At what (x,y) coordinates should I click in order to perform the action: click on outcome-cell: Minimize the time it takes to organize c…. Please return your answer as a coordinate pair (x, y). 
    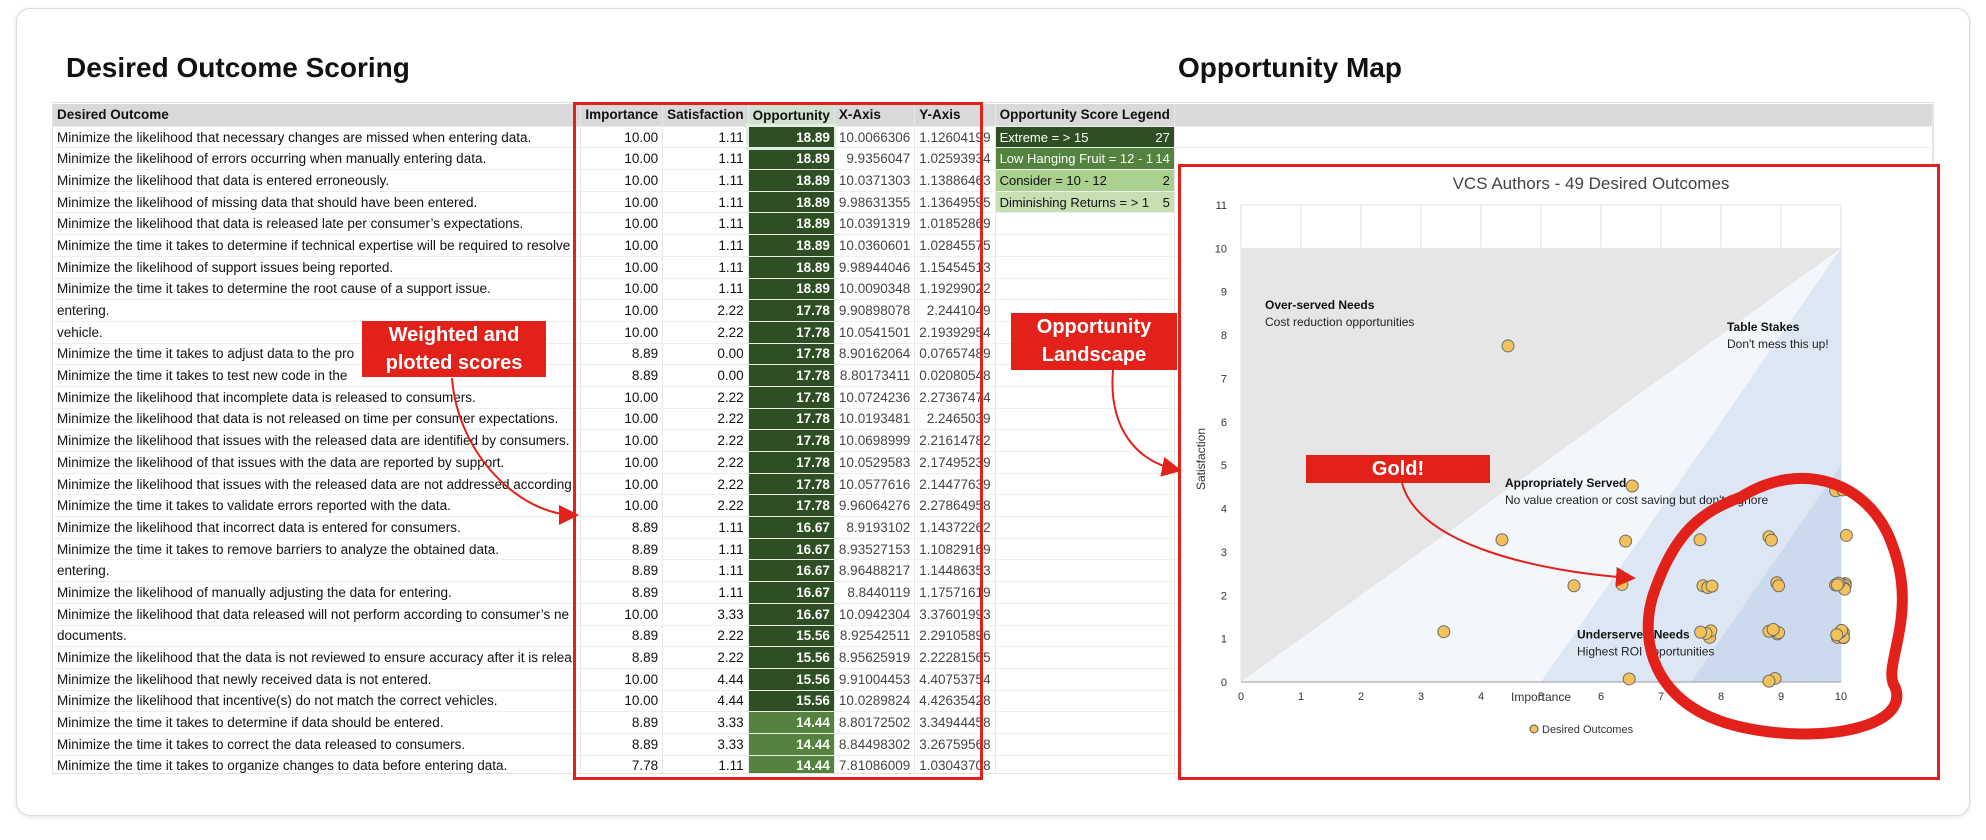
    Looking at the image, I should click on (317, 764).